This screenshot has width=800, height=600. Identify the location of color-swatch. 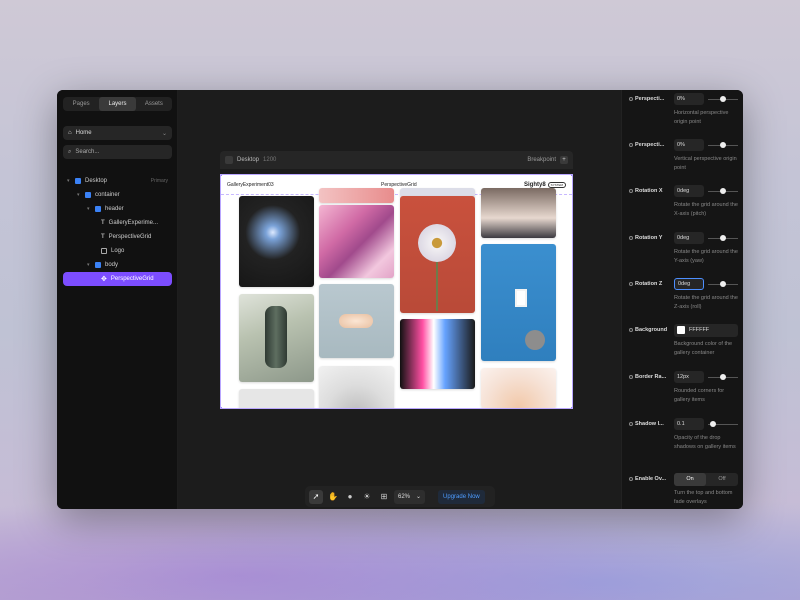
(681, 330).